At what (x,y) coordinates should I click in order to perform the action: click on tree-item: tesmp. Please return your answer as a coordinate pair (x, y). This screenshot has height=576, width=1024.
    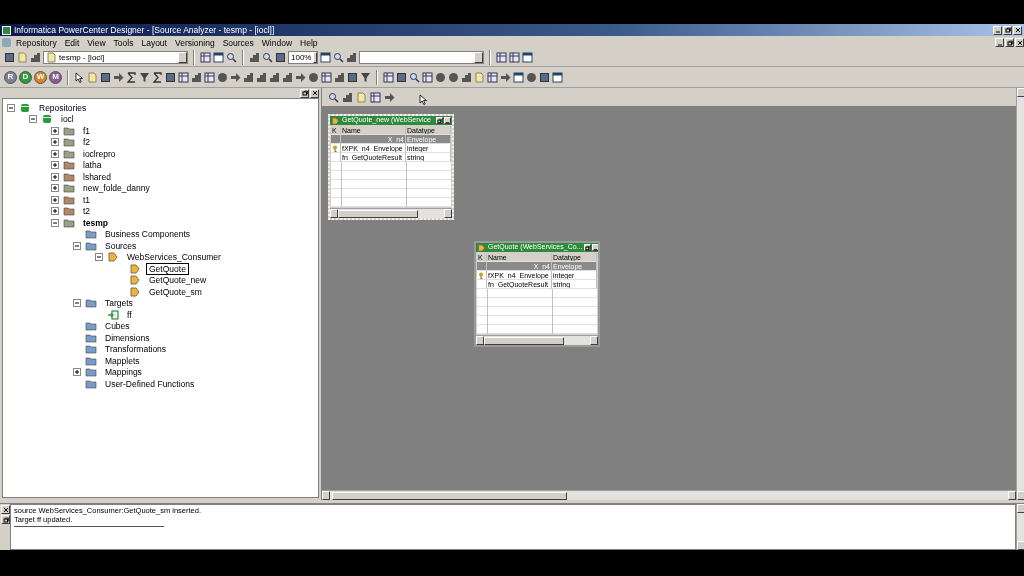
    Looking at the image, I should click on (96, 222).